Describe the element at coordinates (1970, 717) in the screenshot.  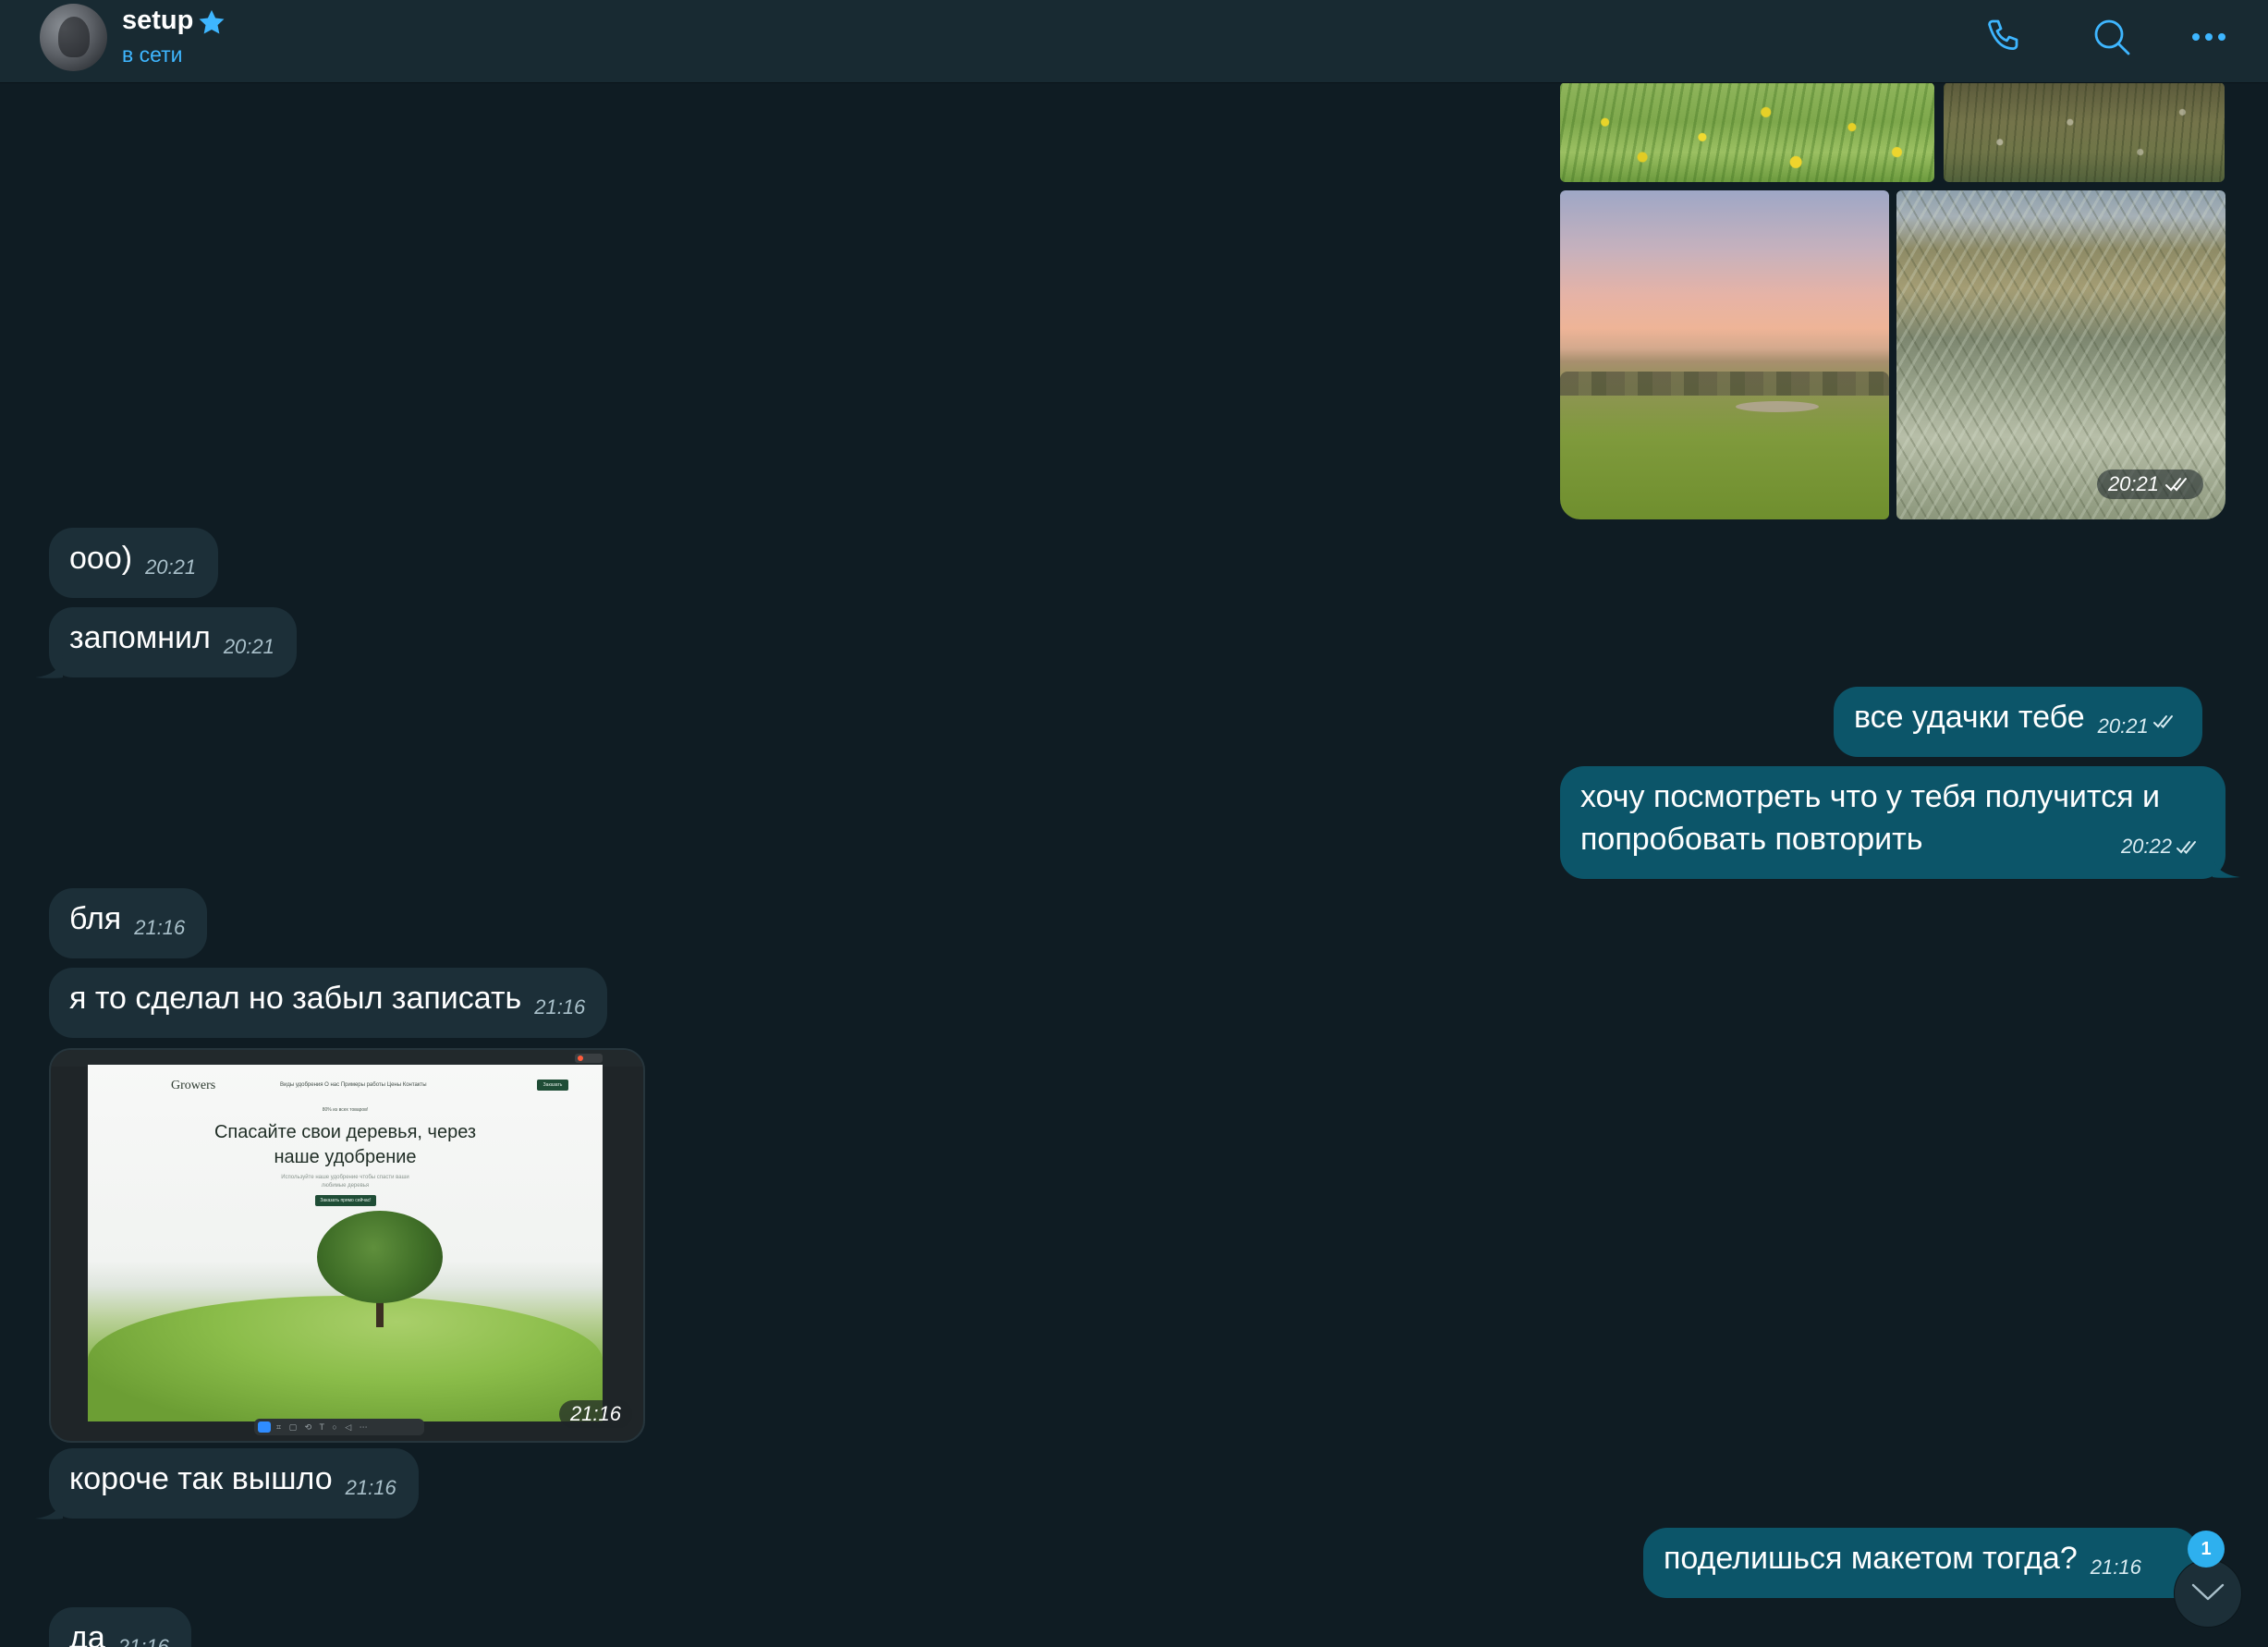
I see `message-text: все удачки тебе` at that location.